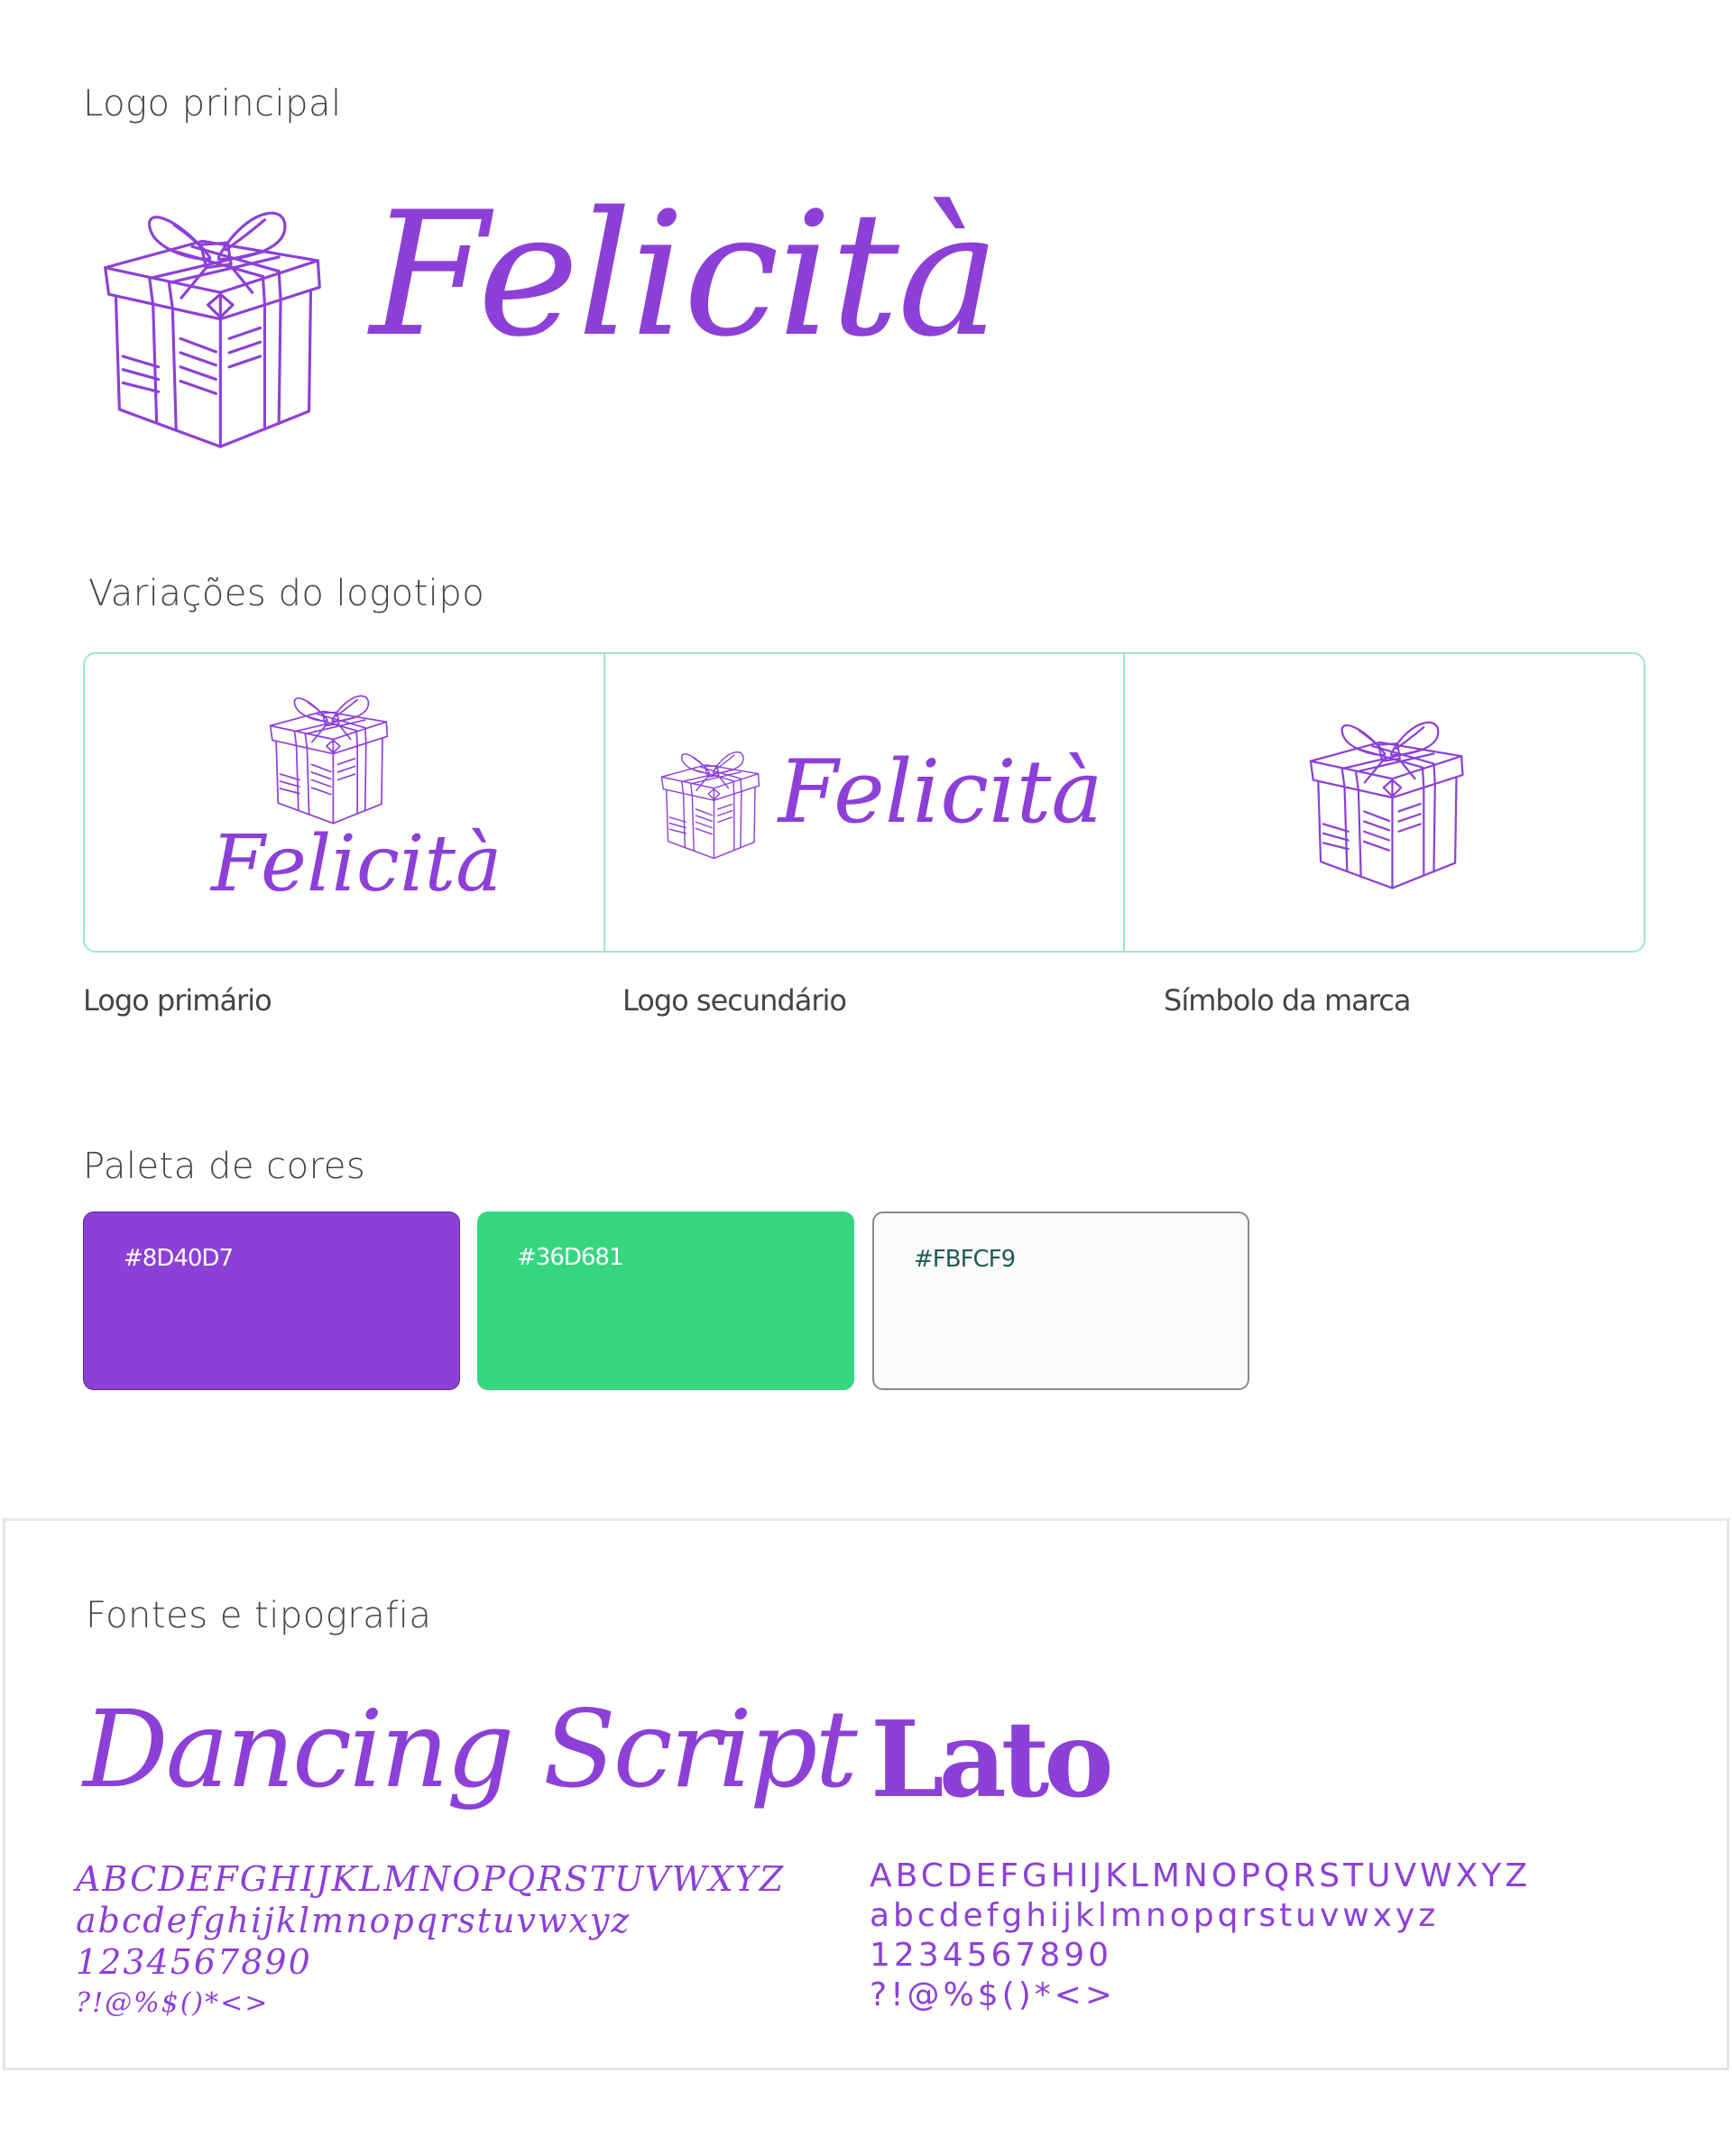 The image size is (1732, 2156). I want to click on palette-title: Paleta de cores, so click(224, 1166).